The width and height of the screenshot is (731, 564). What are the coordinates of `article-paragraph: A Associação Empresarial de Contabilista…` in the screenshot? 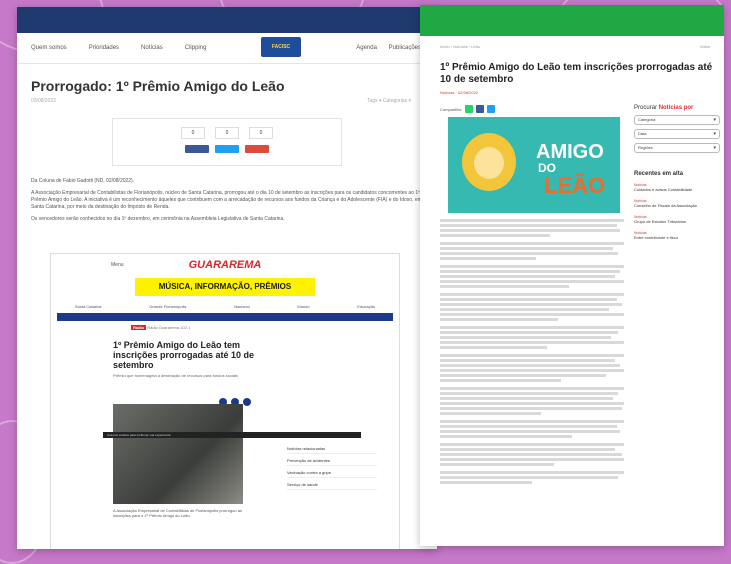 It's located at (226, 200).